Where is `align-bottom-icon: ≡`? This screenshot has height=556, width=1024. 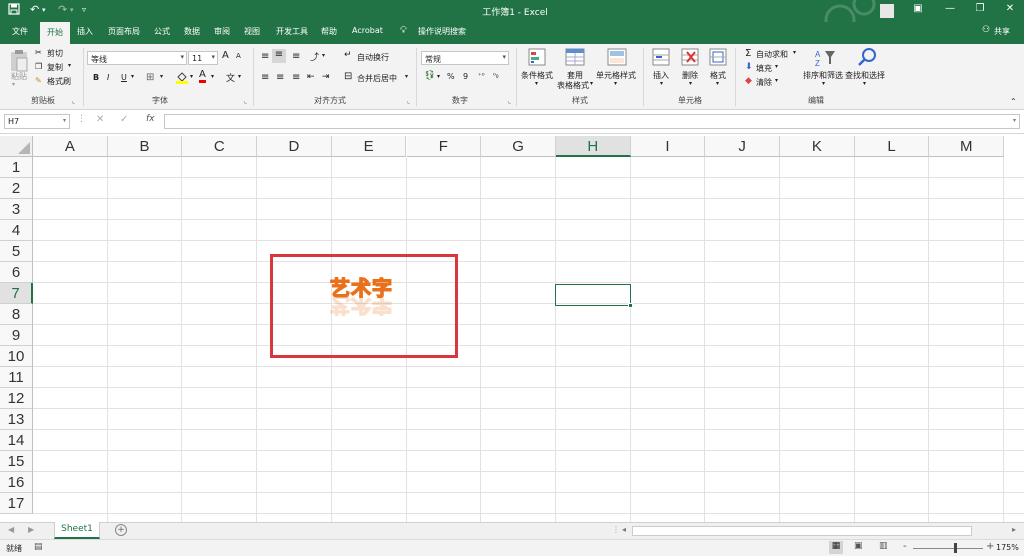 align-bottom-icon: ≡ is located at coordinates (296, 56).